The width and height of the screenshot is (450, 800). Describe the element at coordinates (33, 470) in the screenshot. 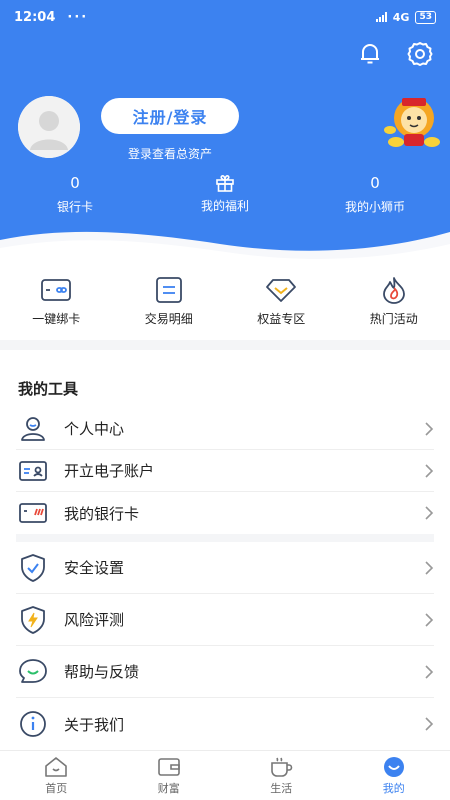

I see `id-card-icon` at that location.